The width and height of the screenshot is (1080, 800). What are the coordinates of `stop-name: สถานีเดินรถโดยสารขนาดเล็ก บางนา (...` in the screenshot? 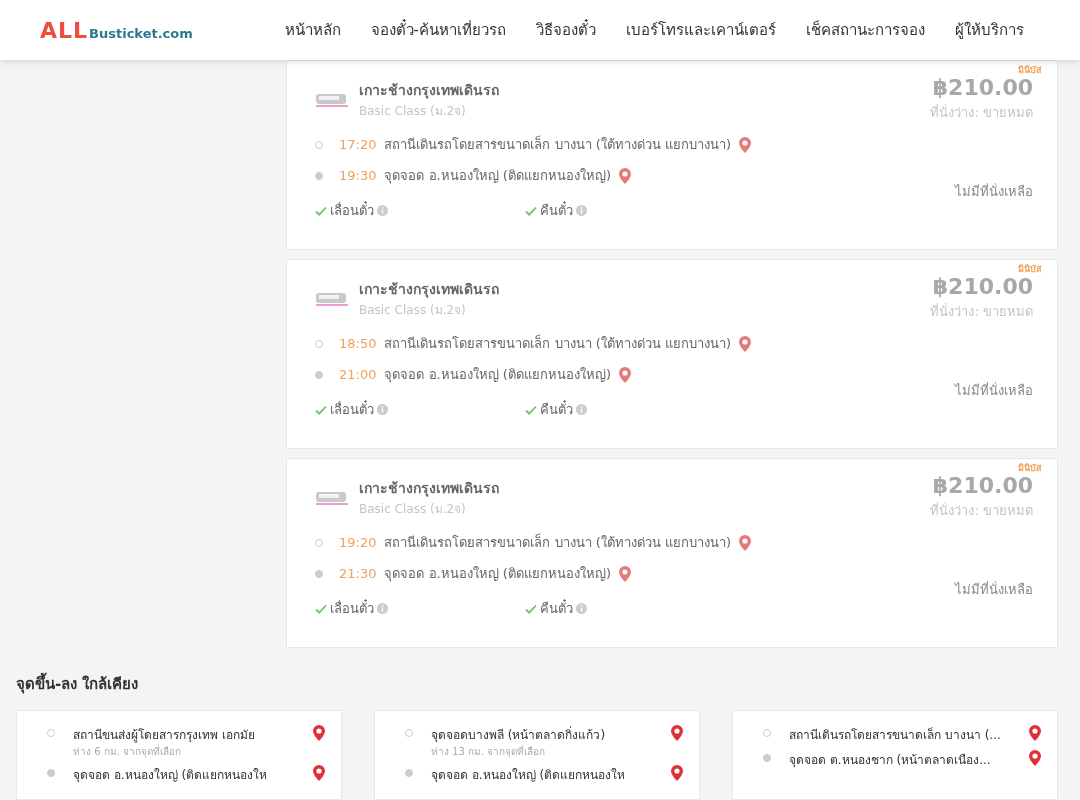 It's located at (895, 735).